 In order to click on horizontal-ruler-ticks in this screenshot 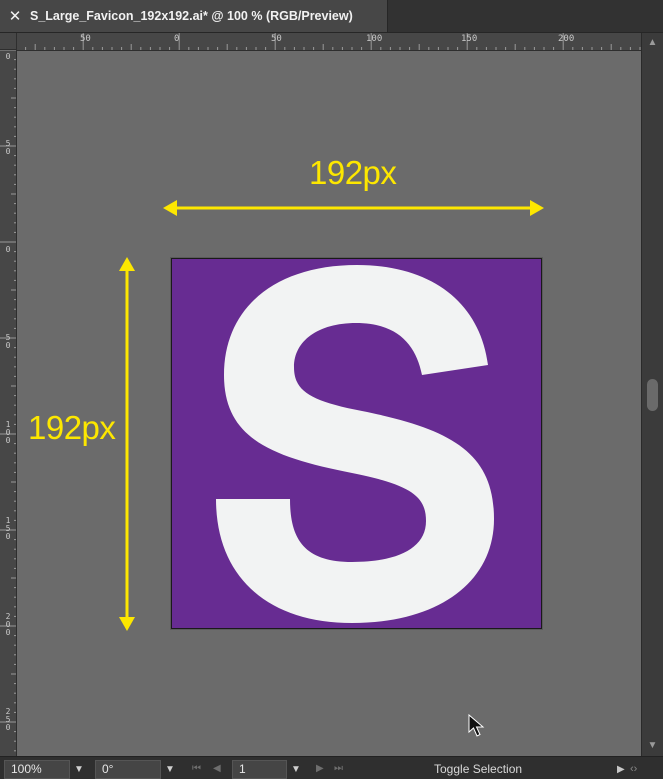, I will do `click(333, 41)`.